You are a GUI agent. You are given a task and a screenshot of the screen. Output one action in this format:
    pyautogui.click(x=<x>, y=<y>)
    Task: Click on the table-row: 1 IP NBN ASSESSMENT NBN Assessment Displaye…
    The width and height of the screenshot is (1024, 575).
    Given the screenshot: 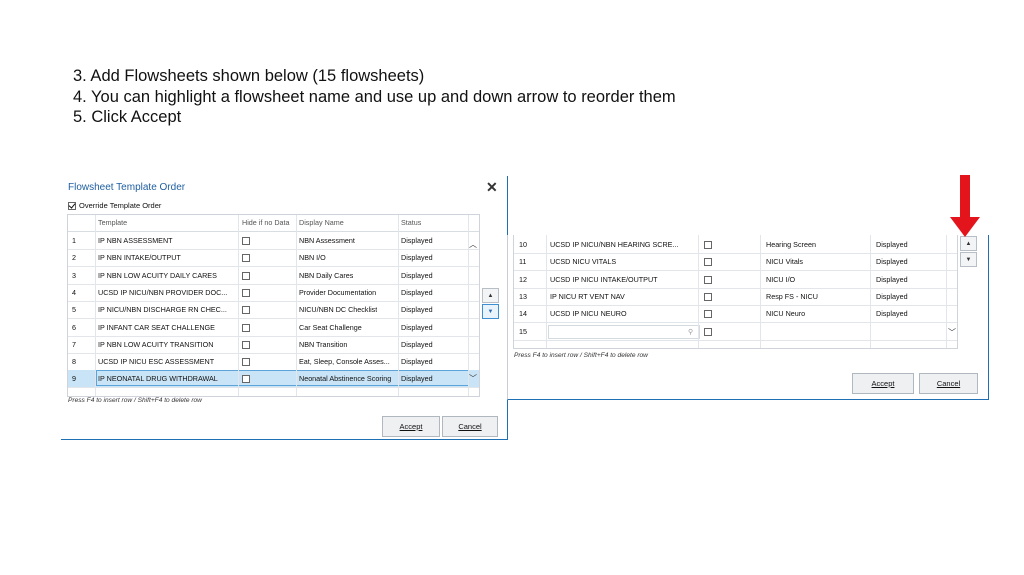 What is the action you would take?
    pyautogui.click(x=273, y=241)
    